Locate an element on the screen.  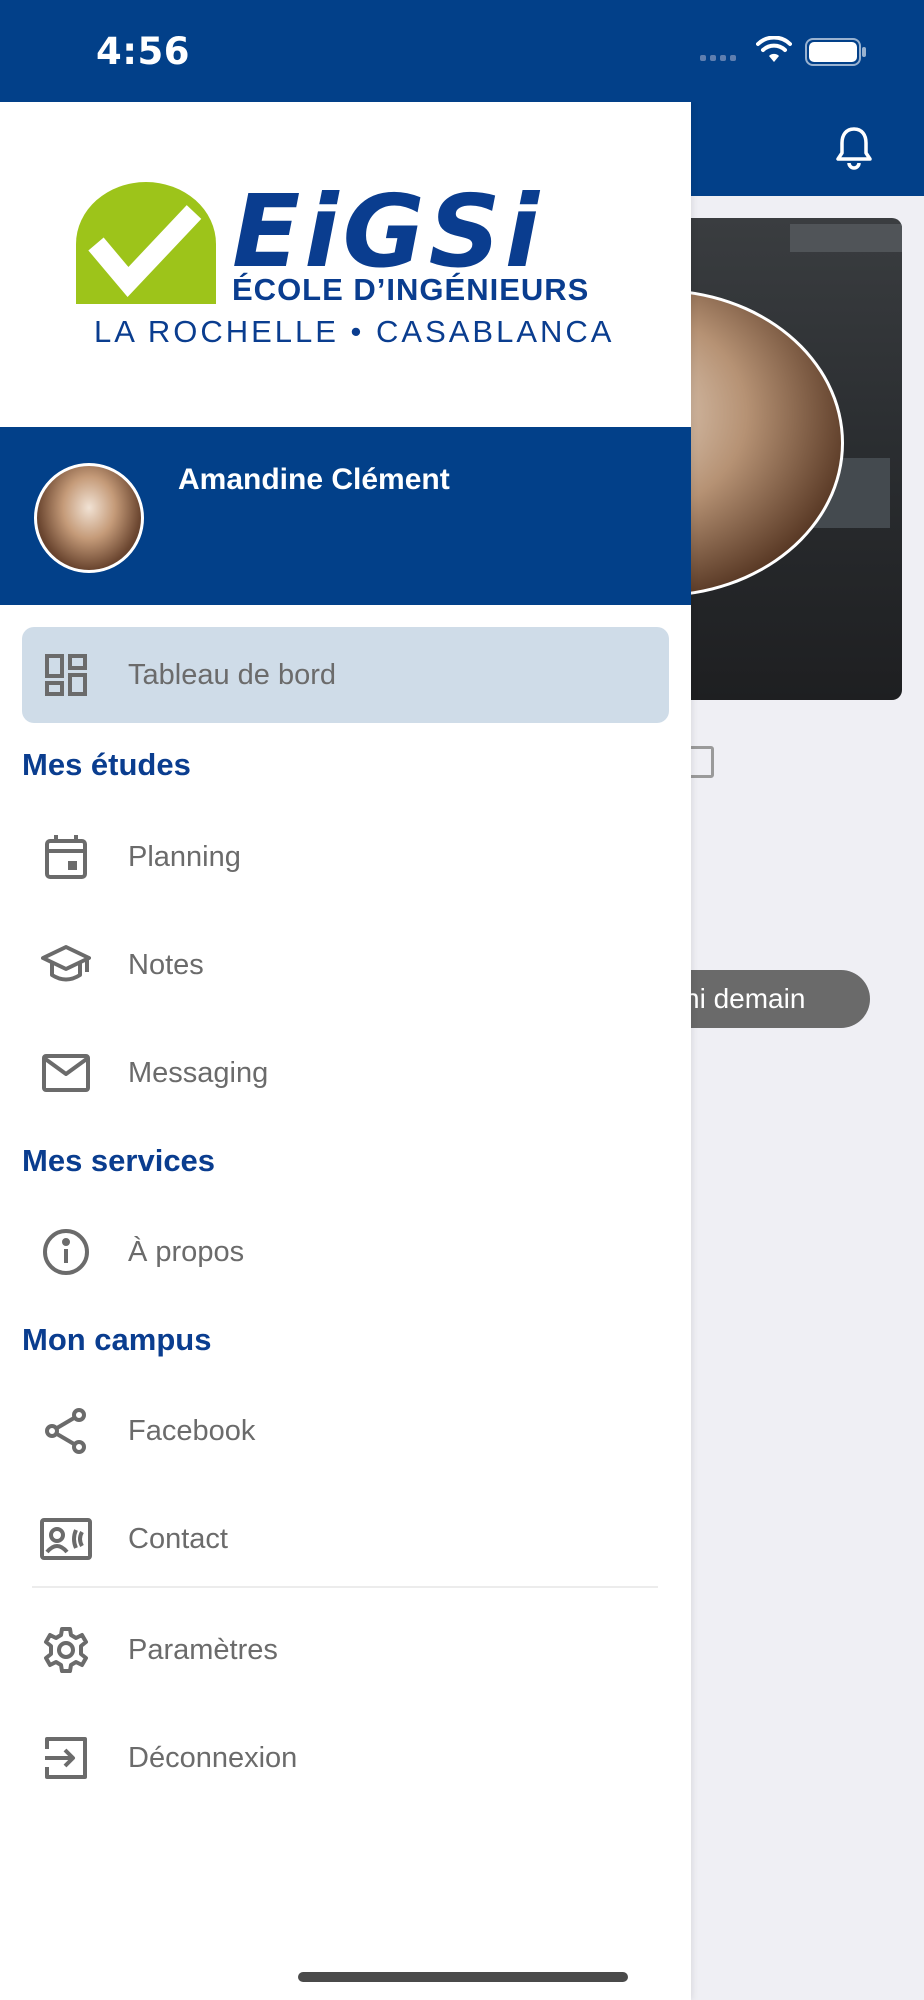
menu-item-label: Contact is located at coordinates (178, 1538).